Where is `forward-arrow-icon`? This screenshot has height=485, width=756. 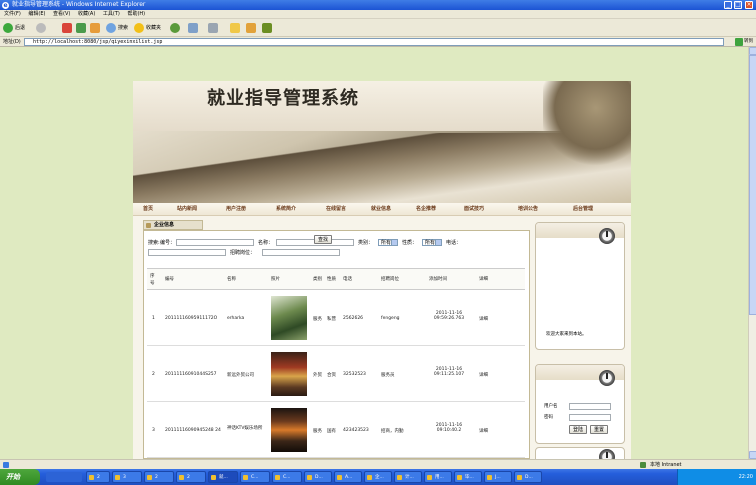
forward-arrow-icon is located at coordinates (41, 28).